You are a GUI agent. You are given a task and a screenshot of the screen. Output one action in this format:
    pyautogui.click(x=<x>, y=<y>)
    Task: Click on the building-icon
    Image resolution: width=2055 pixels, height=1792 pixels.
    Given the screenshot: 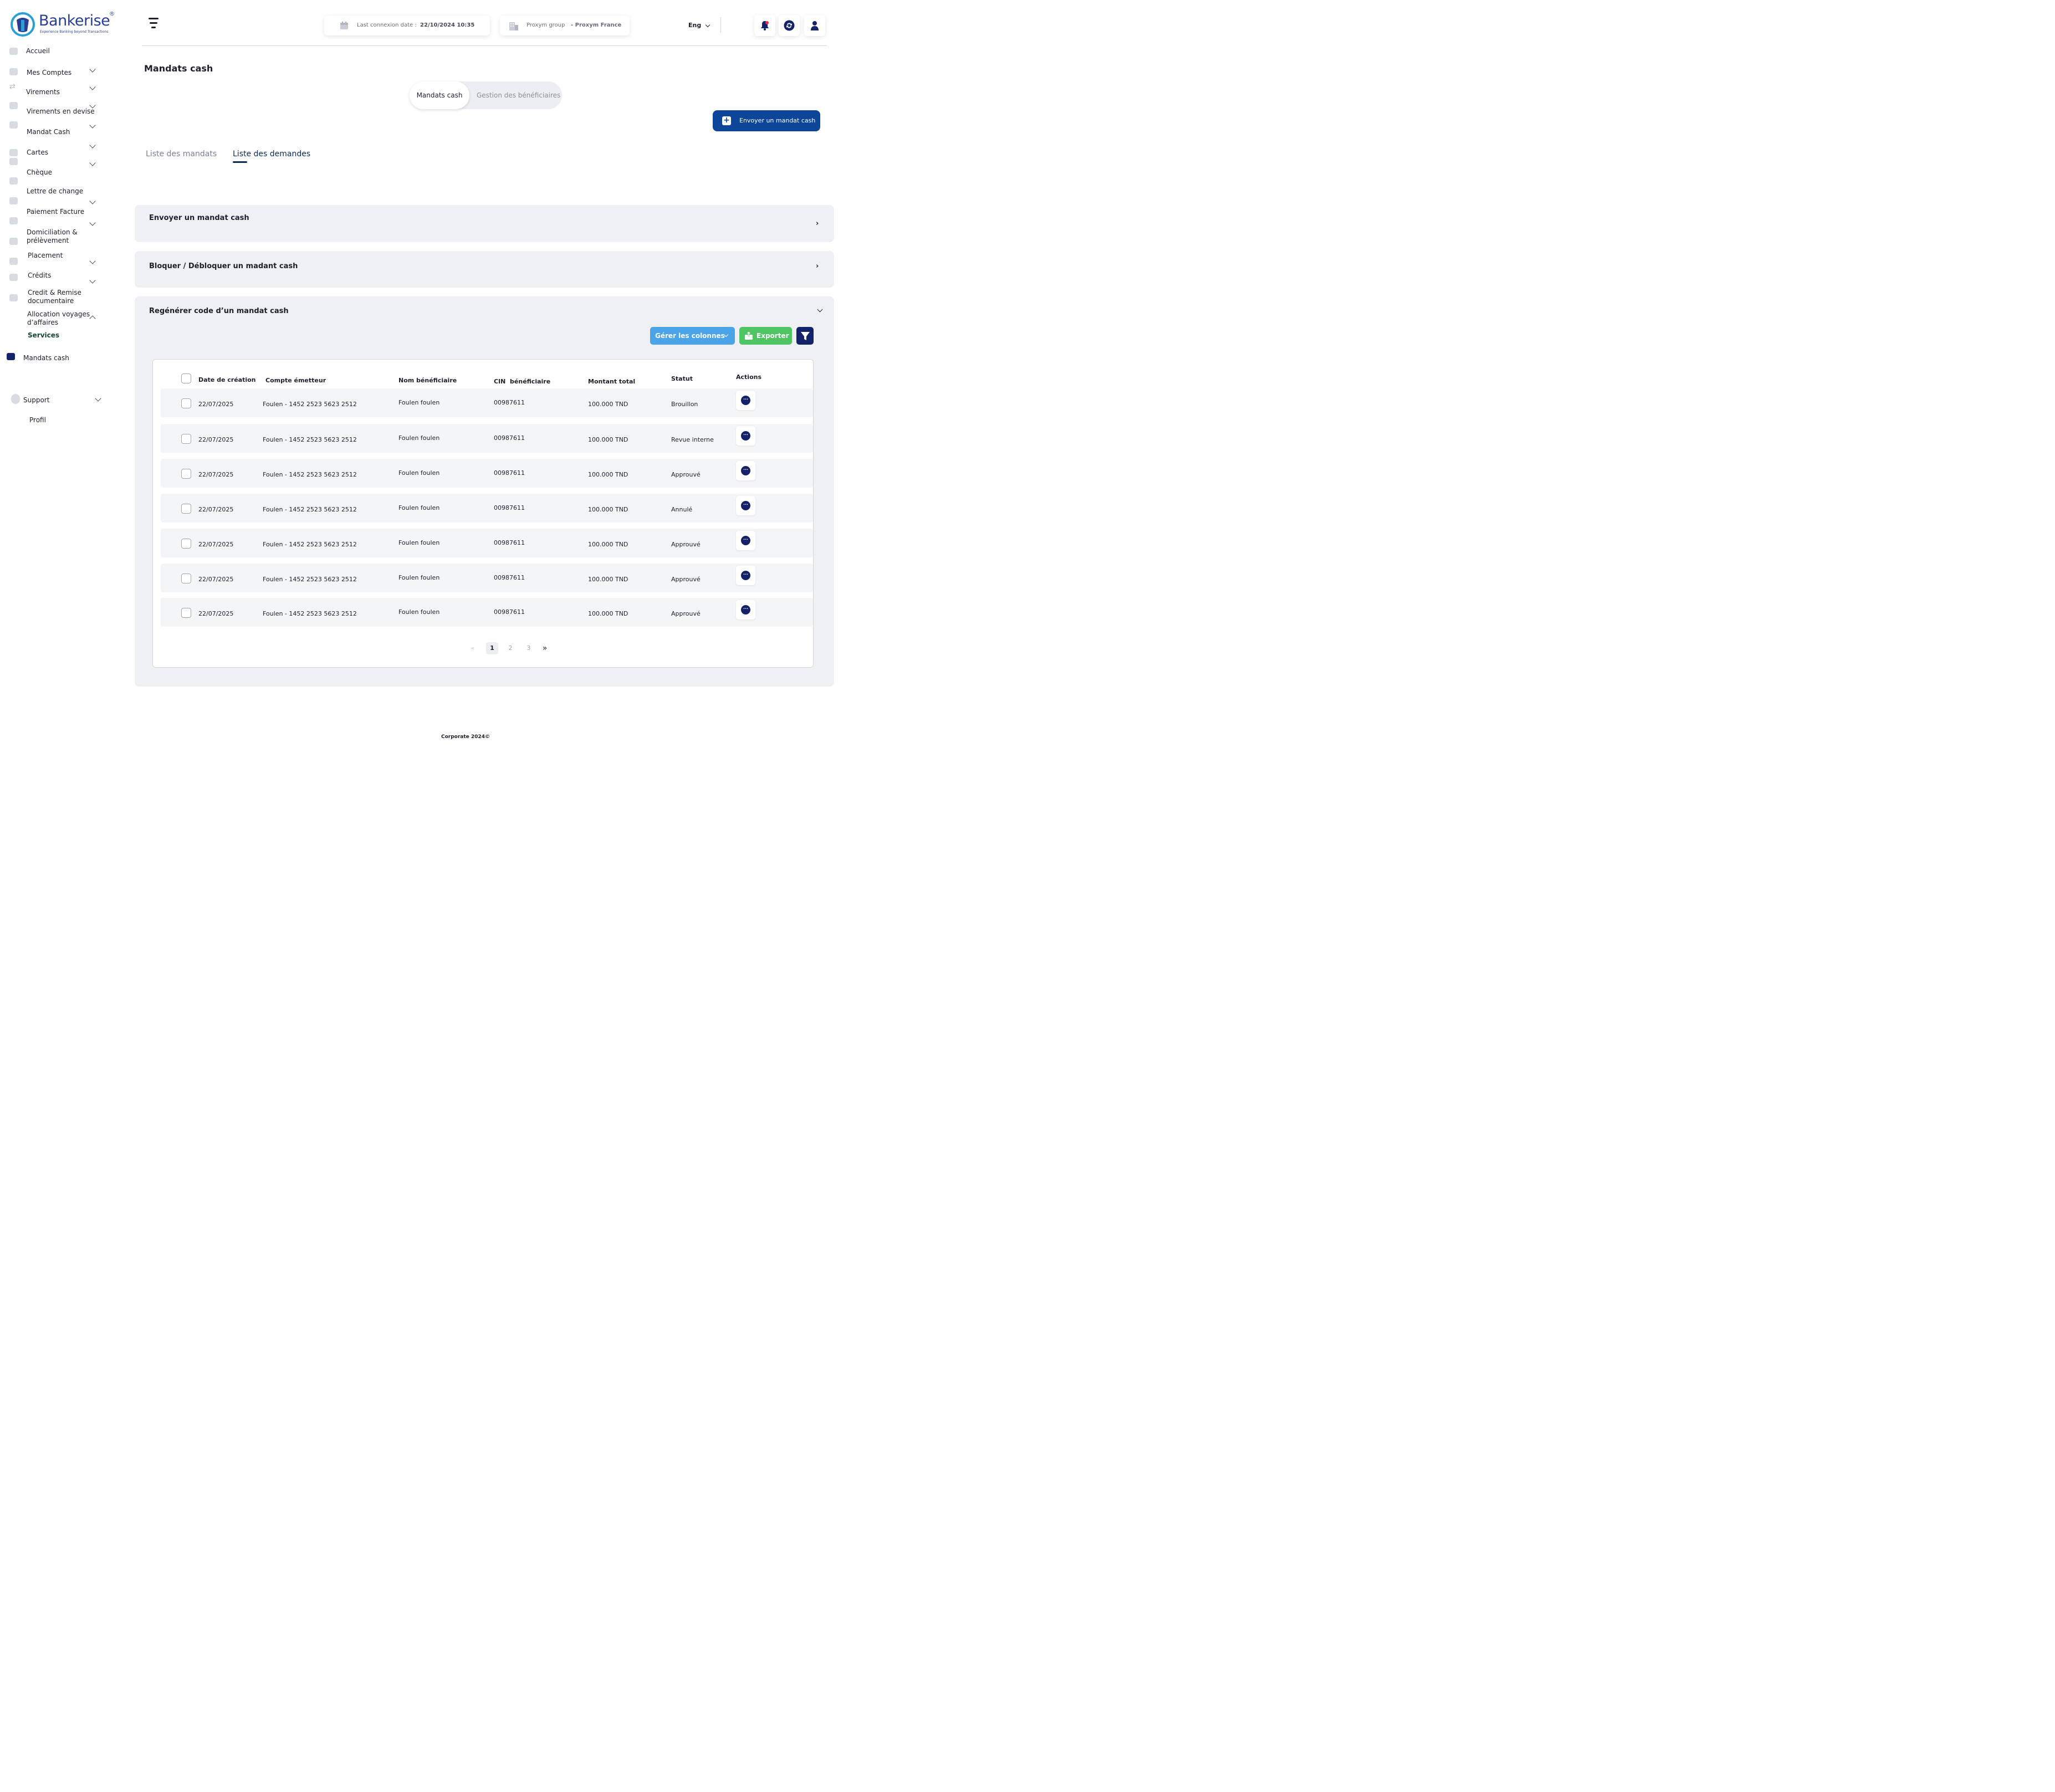 What is the action you would take?
    pyautogui.click(x=513, y=26)
    